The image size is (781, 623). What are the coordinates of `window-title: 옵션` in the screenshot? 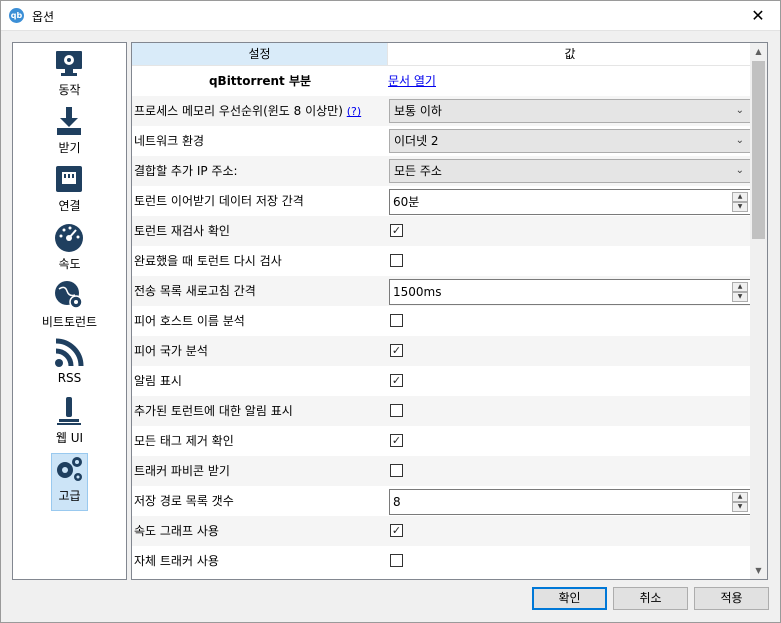 It's located at (43, 17).